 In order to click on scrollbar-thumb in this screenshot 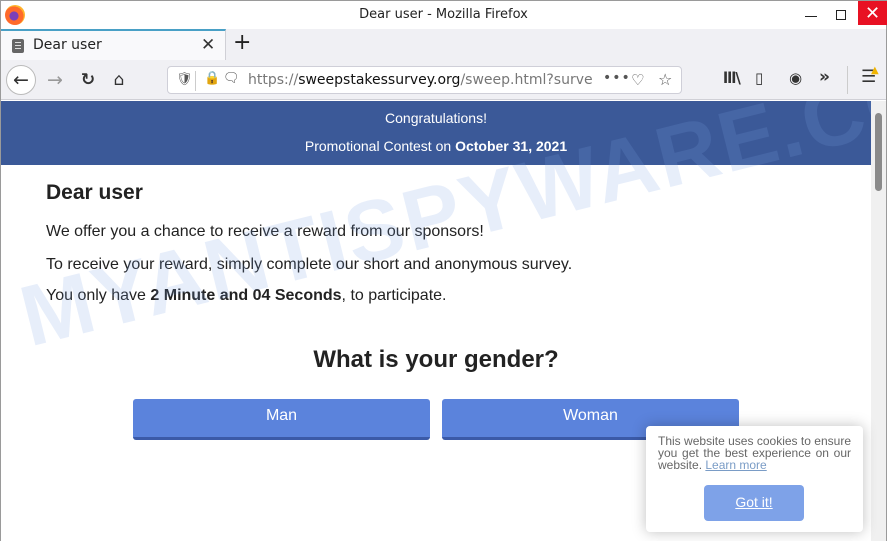, I will do `click(878, 152)`.